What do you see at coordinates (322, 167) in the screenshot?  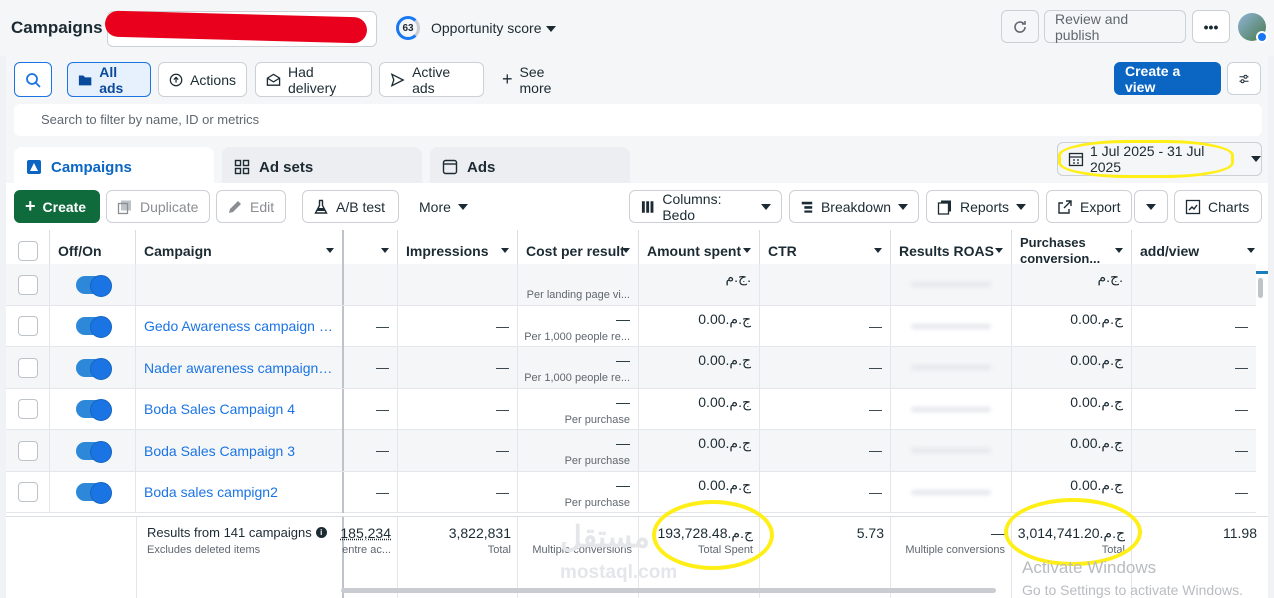 I see `tab-ad-sets: Ad sets` at bounding box center [322, 167].